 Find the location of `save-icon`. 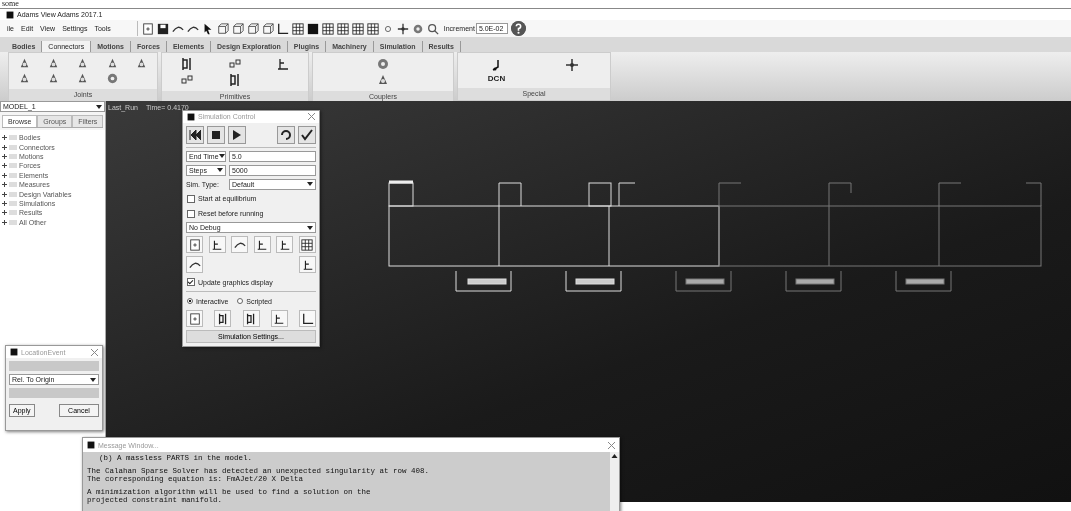

save-icon is located at coordinates (162, 28).